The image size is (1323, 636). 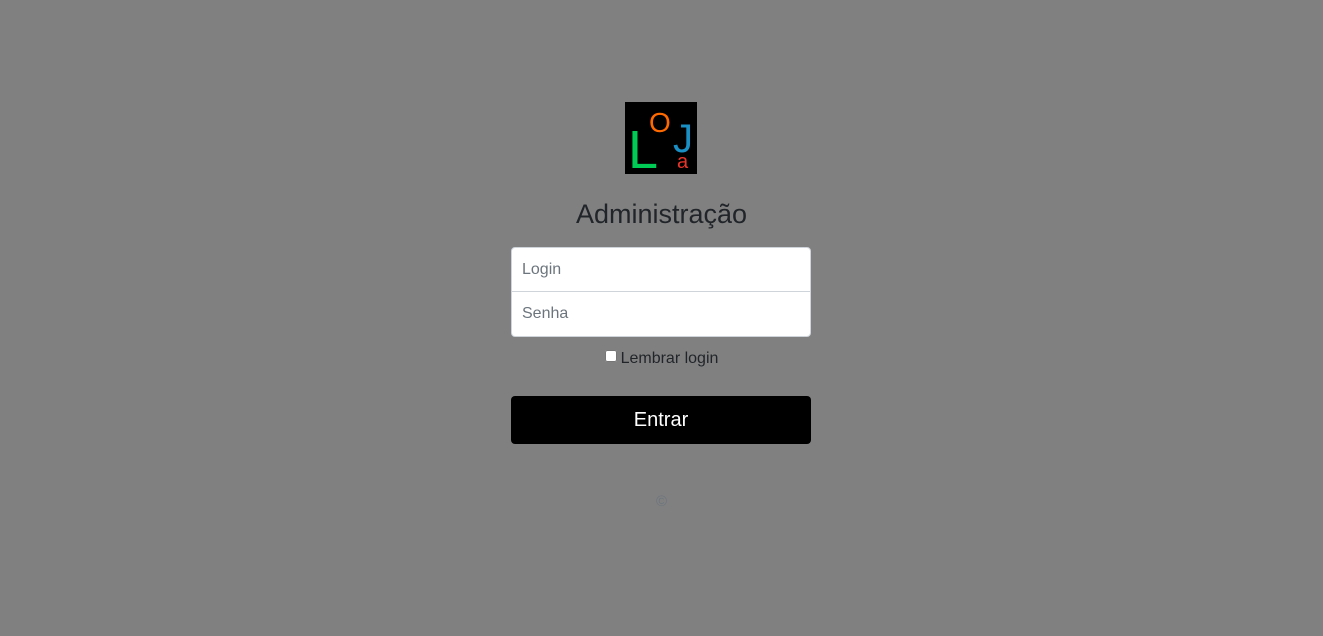 I want to click on remember-login-label: Lembrar login, so click(x=669, y=358).